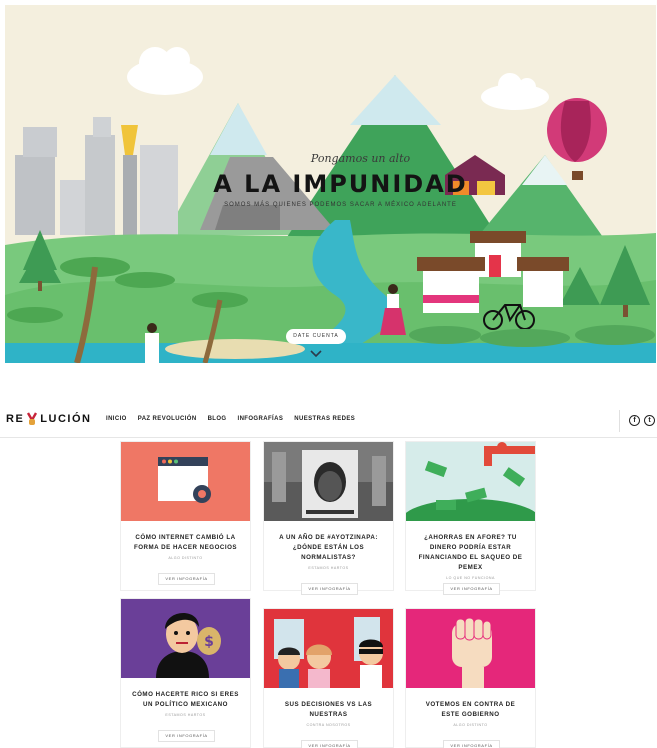  I want to click on nav-item-blog: BLOG, so click(217, 419).